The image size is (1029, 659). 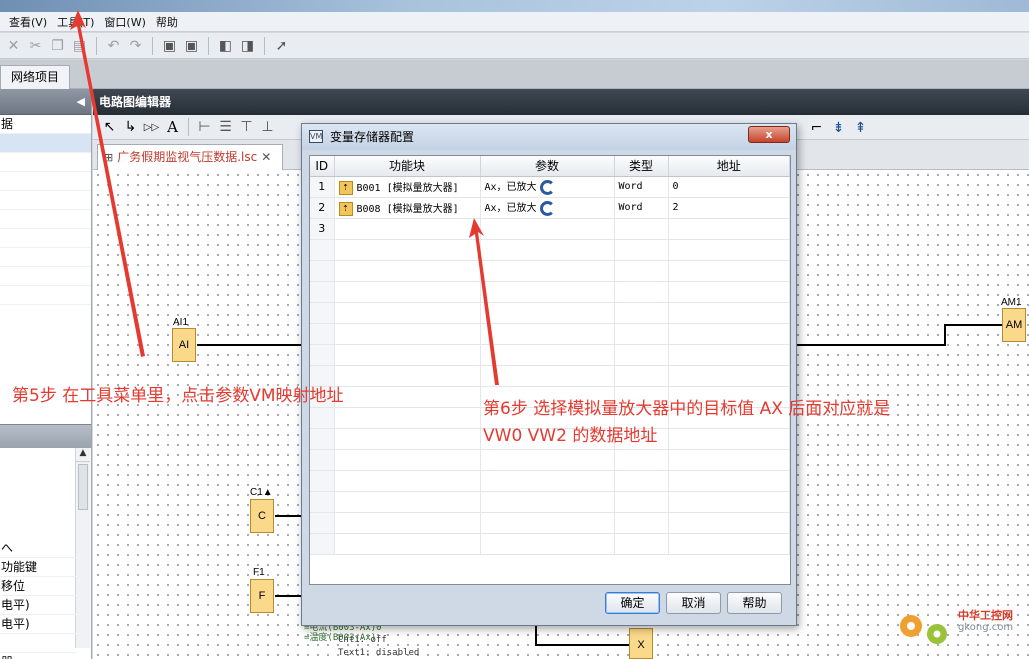 What do you see at coordinates (83, 455) in the screenshot?
I see `scroll-up-icon: ▲` at bounding box center [83, 455].